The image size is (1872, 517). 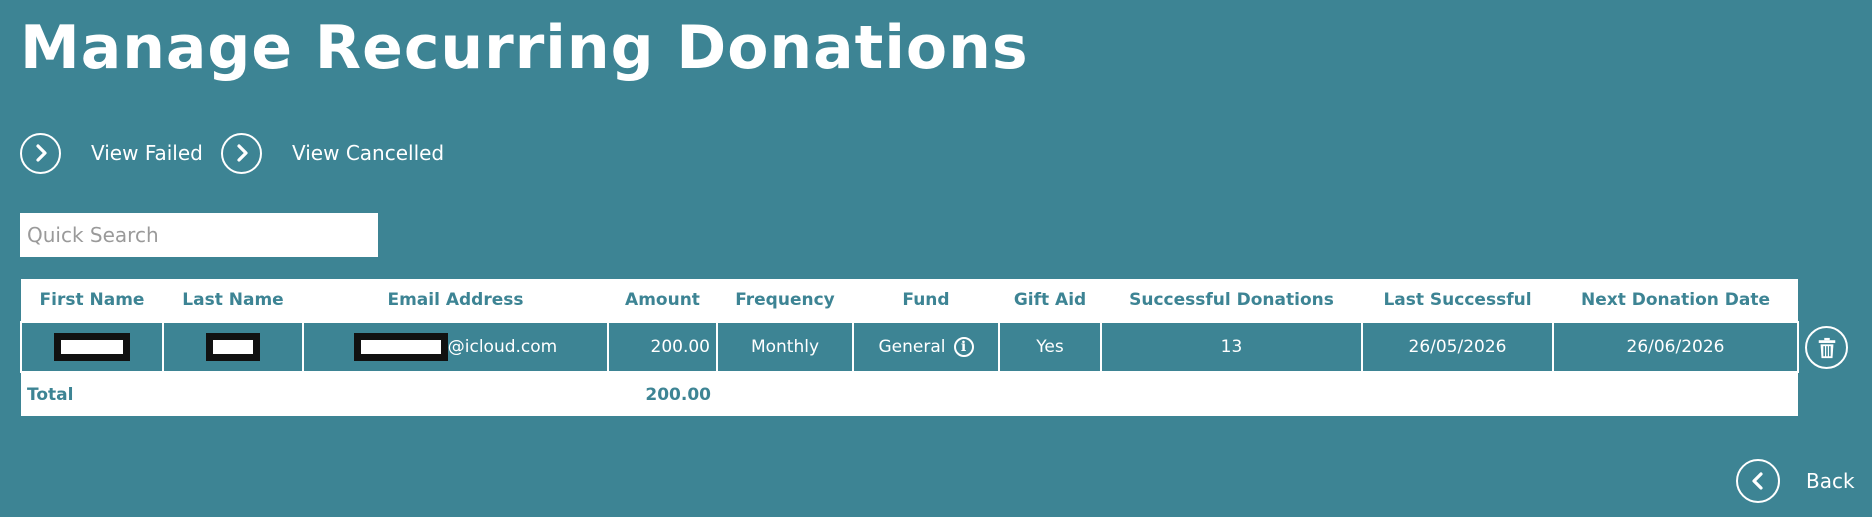 I want to click on redacted-first-name, so click(x=92, y=347).